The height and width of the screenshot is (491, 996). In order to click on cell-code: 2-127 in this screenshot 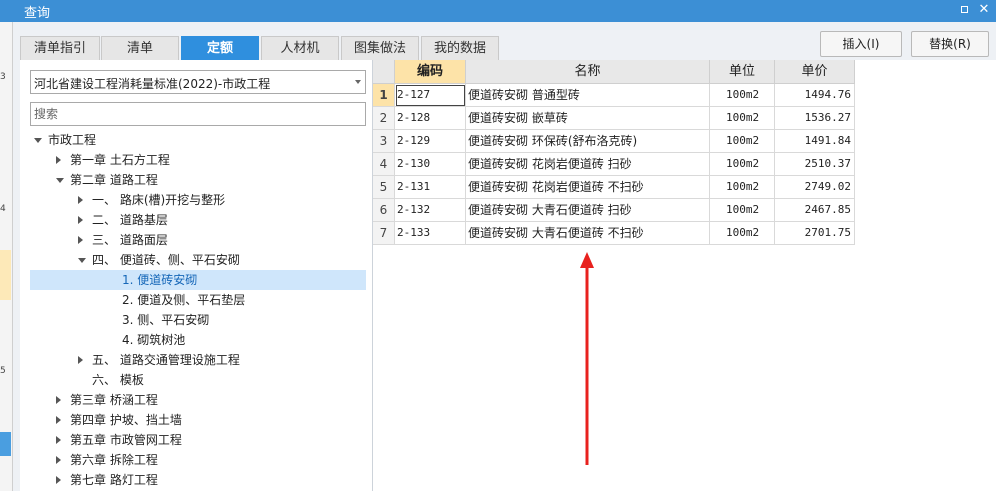, I will do `click(430, 95)`.